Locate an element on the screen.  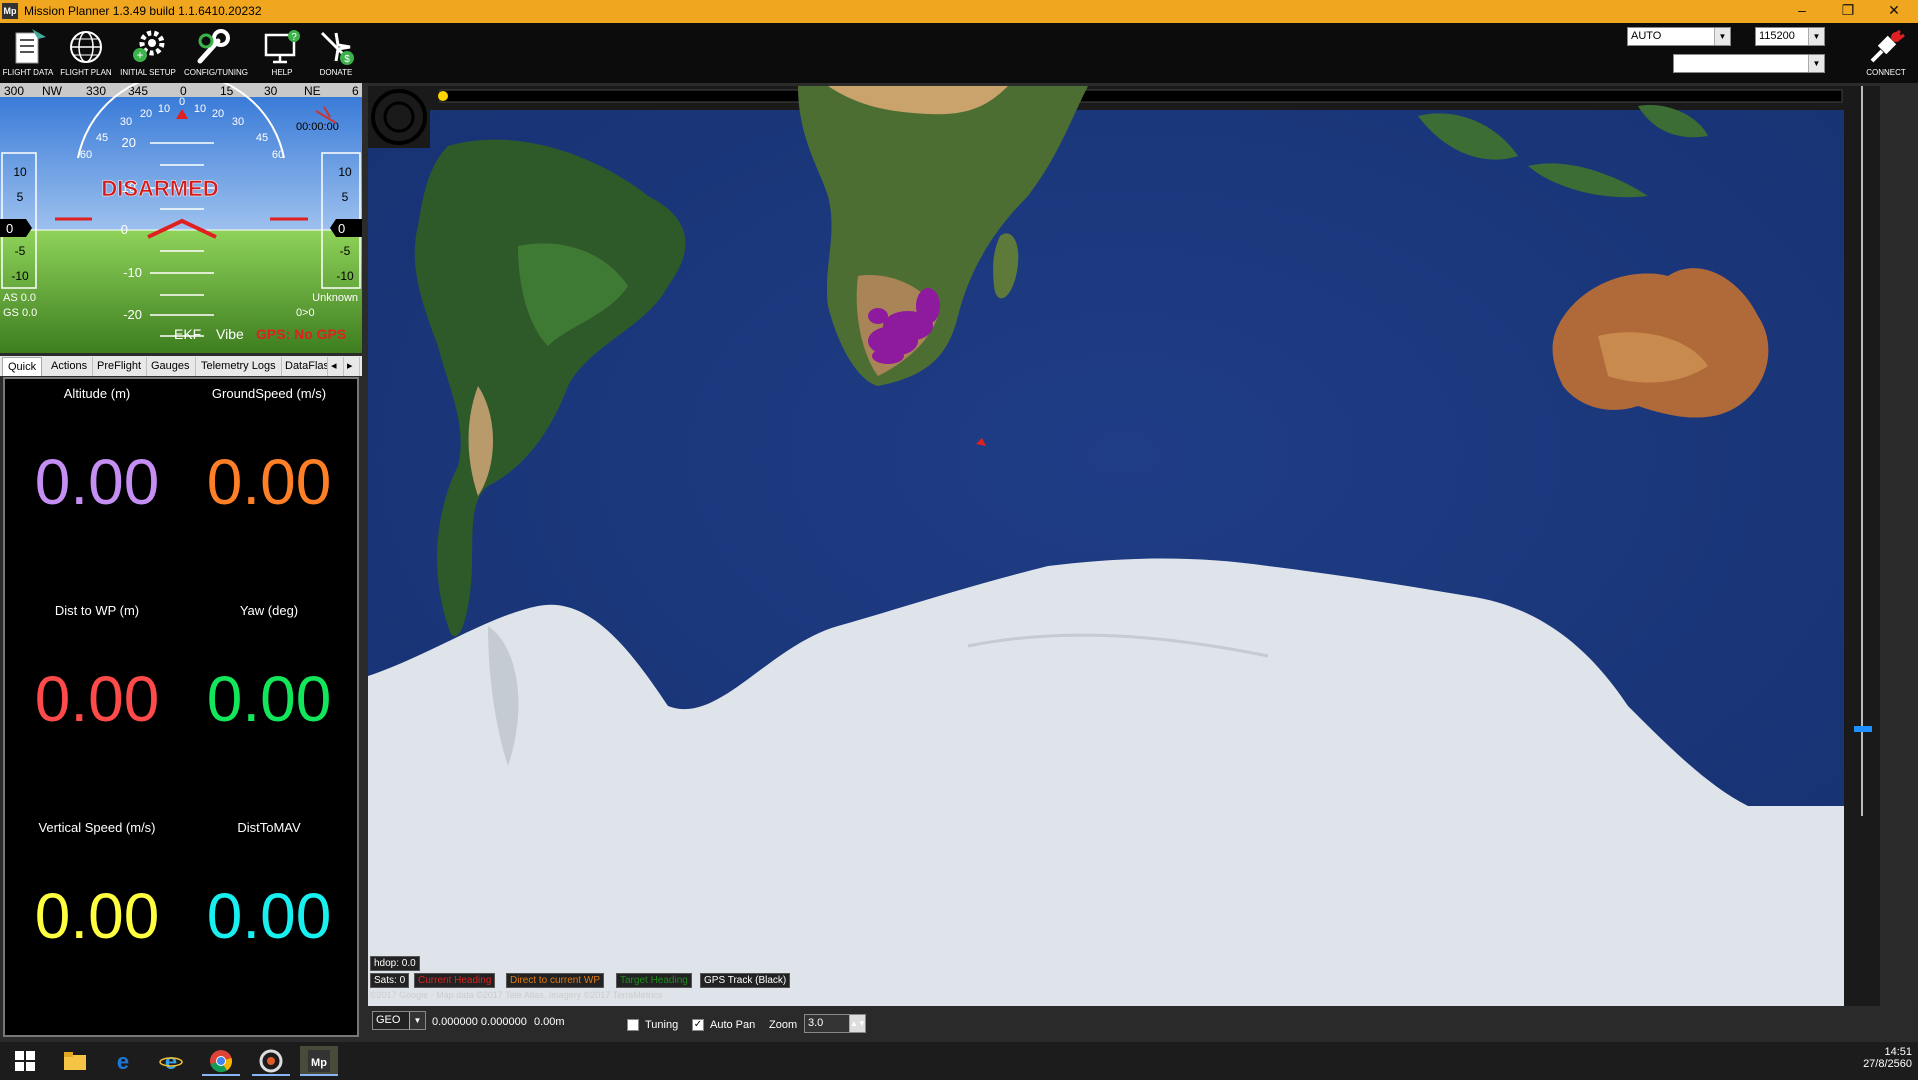
quick-label: Dist to WP (m) is located at coordinates (97, 610).